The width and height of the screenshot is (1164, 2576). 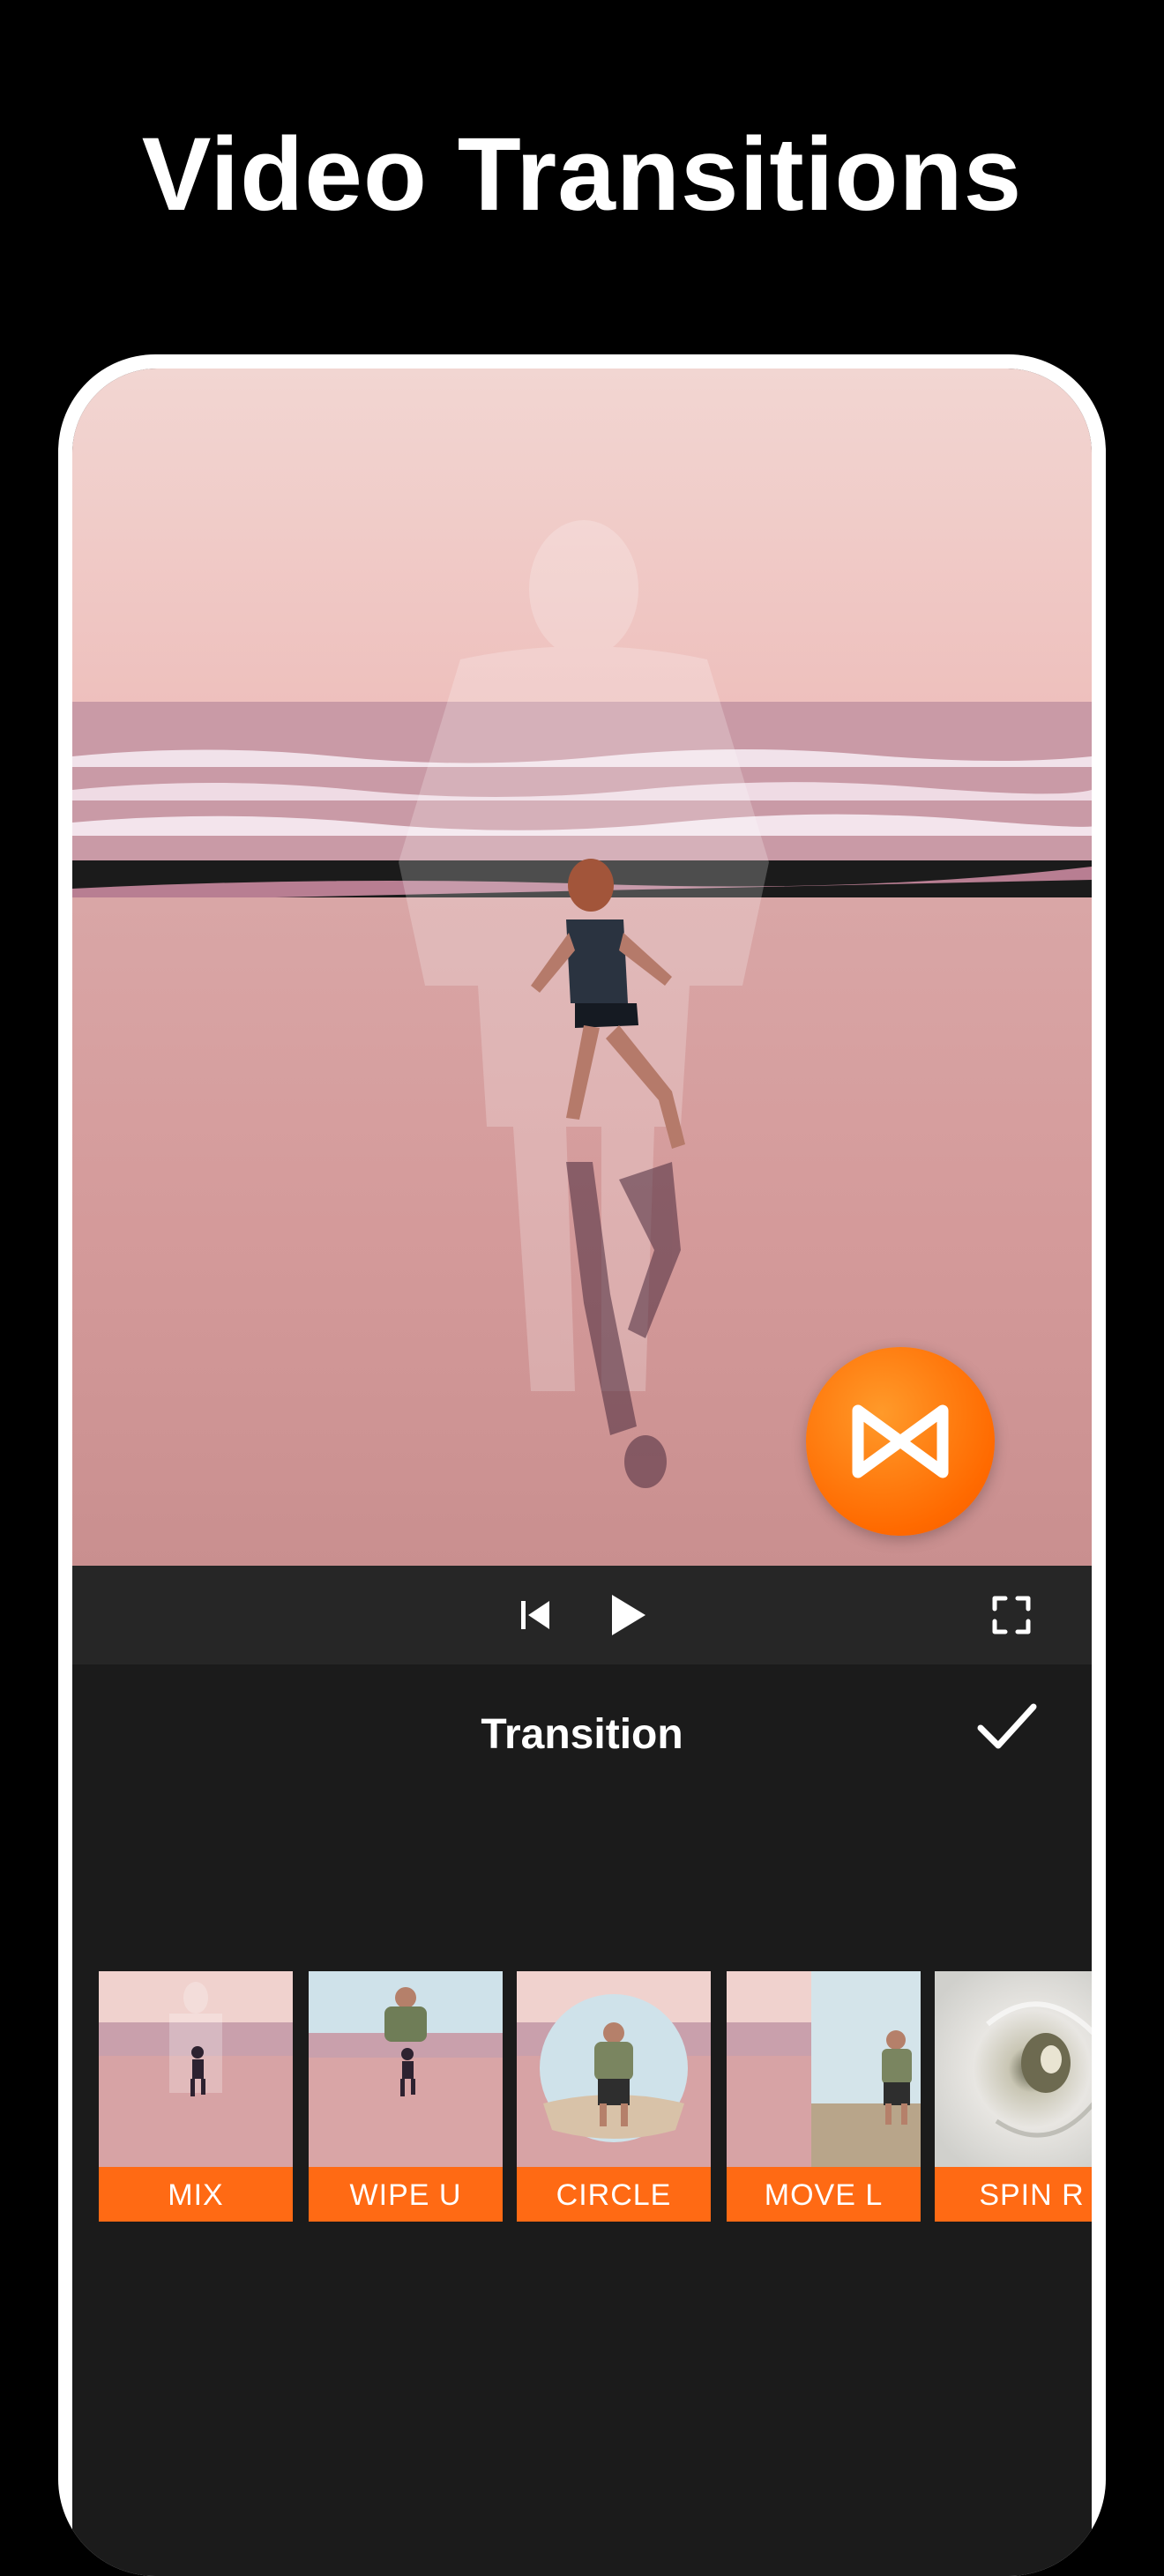 I want to click on play-icon, so click(x=628, y=1615).